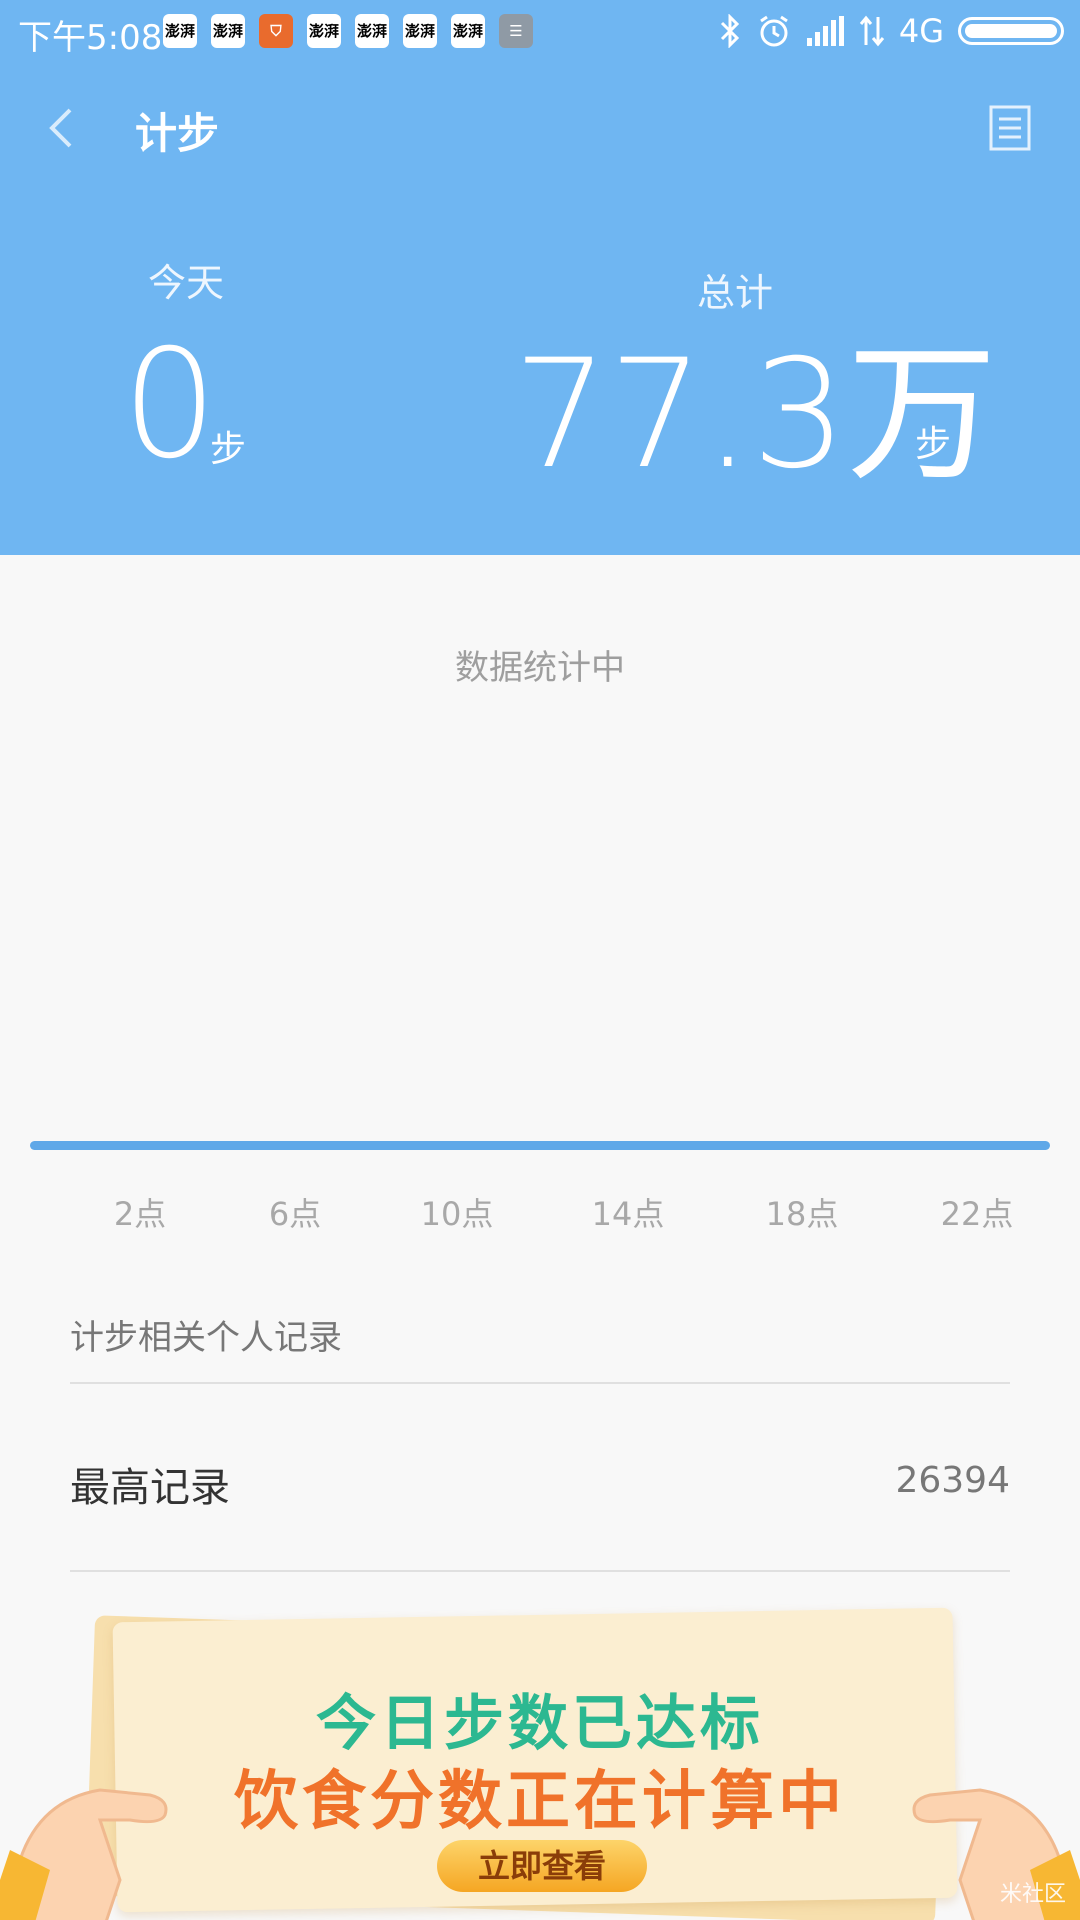  I want to click on alarm-icon, so click(774, 31).